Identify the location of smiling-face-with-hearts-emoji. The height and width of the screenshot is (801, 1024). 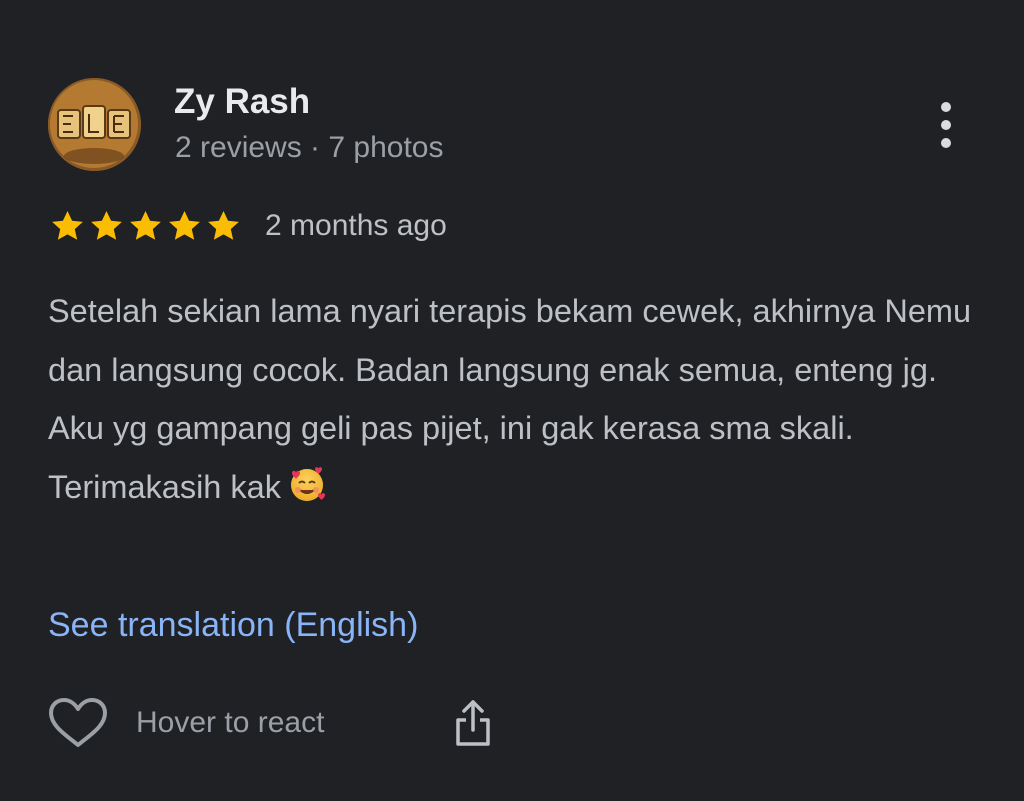
(307, 493).